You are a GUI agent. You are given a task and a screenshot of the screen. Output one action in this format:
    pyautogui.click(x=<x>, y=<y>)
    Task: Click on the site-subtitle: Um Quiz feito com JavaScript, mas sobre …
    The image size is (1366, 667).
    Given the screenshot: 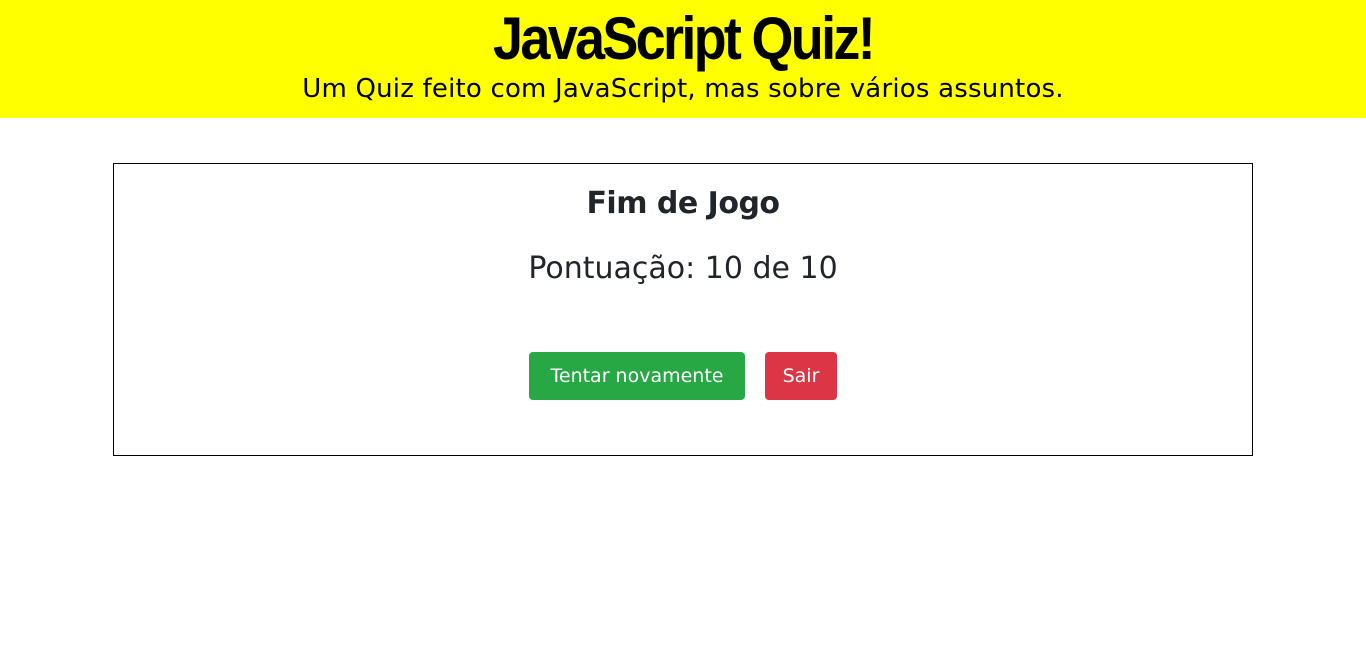 What is the action you would take?
    pyautogui.click(x=683, y=89)
    